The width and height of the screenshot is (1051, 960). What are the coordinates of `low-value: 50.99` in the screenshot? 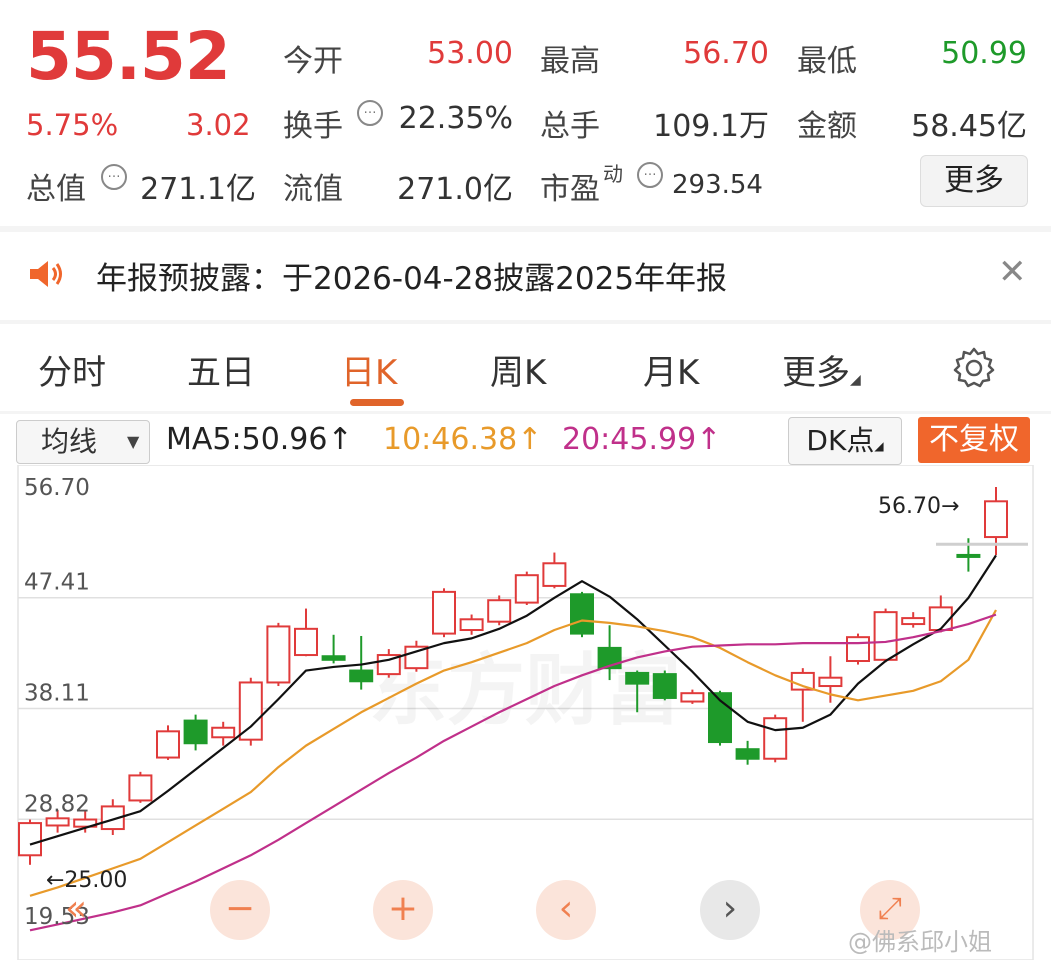 It's located at (984, 53).